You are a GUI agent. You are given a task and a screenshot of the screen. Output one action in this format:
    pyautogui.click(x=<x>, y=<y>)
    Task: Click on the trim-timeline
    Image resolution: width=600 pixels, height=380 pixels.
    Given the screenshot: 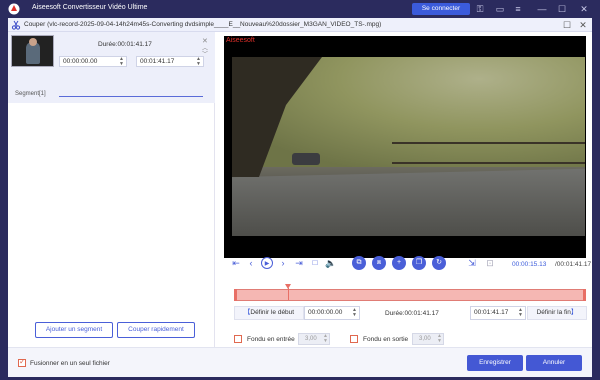 What is the action you would take?
    pyautogui.click(x=410, y=292)
    